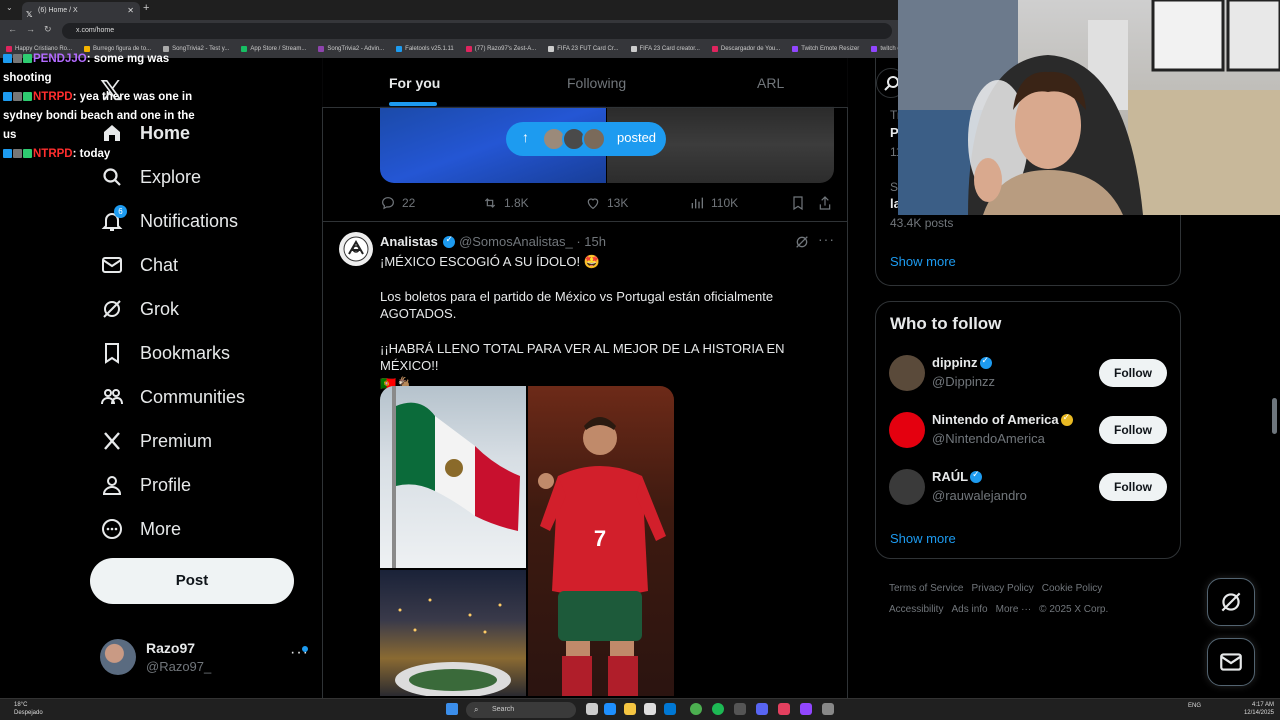 Image resolution: width=1280 pixels, height=720 pixels. I want to click on suggestion-name-row: Nintendo of America, so click(1002, 419).